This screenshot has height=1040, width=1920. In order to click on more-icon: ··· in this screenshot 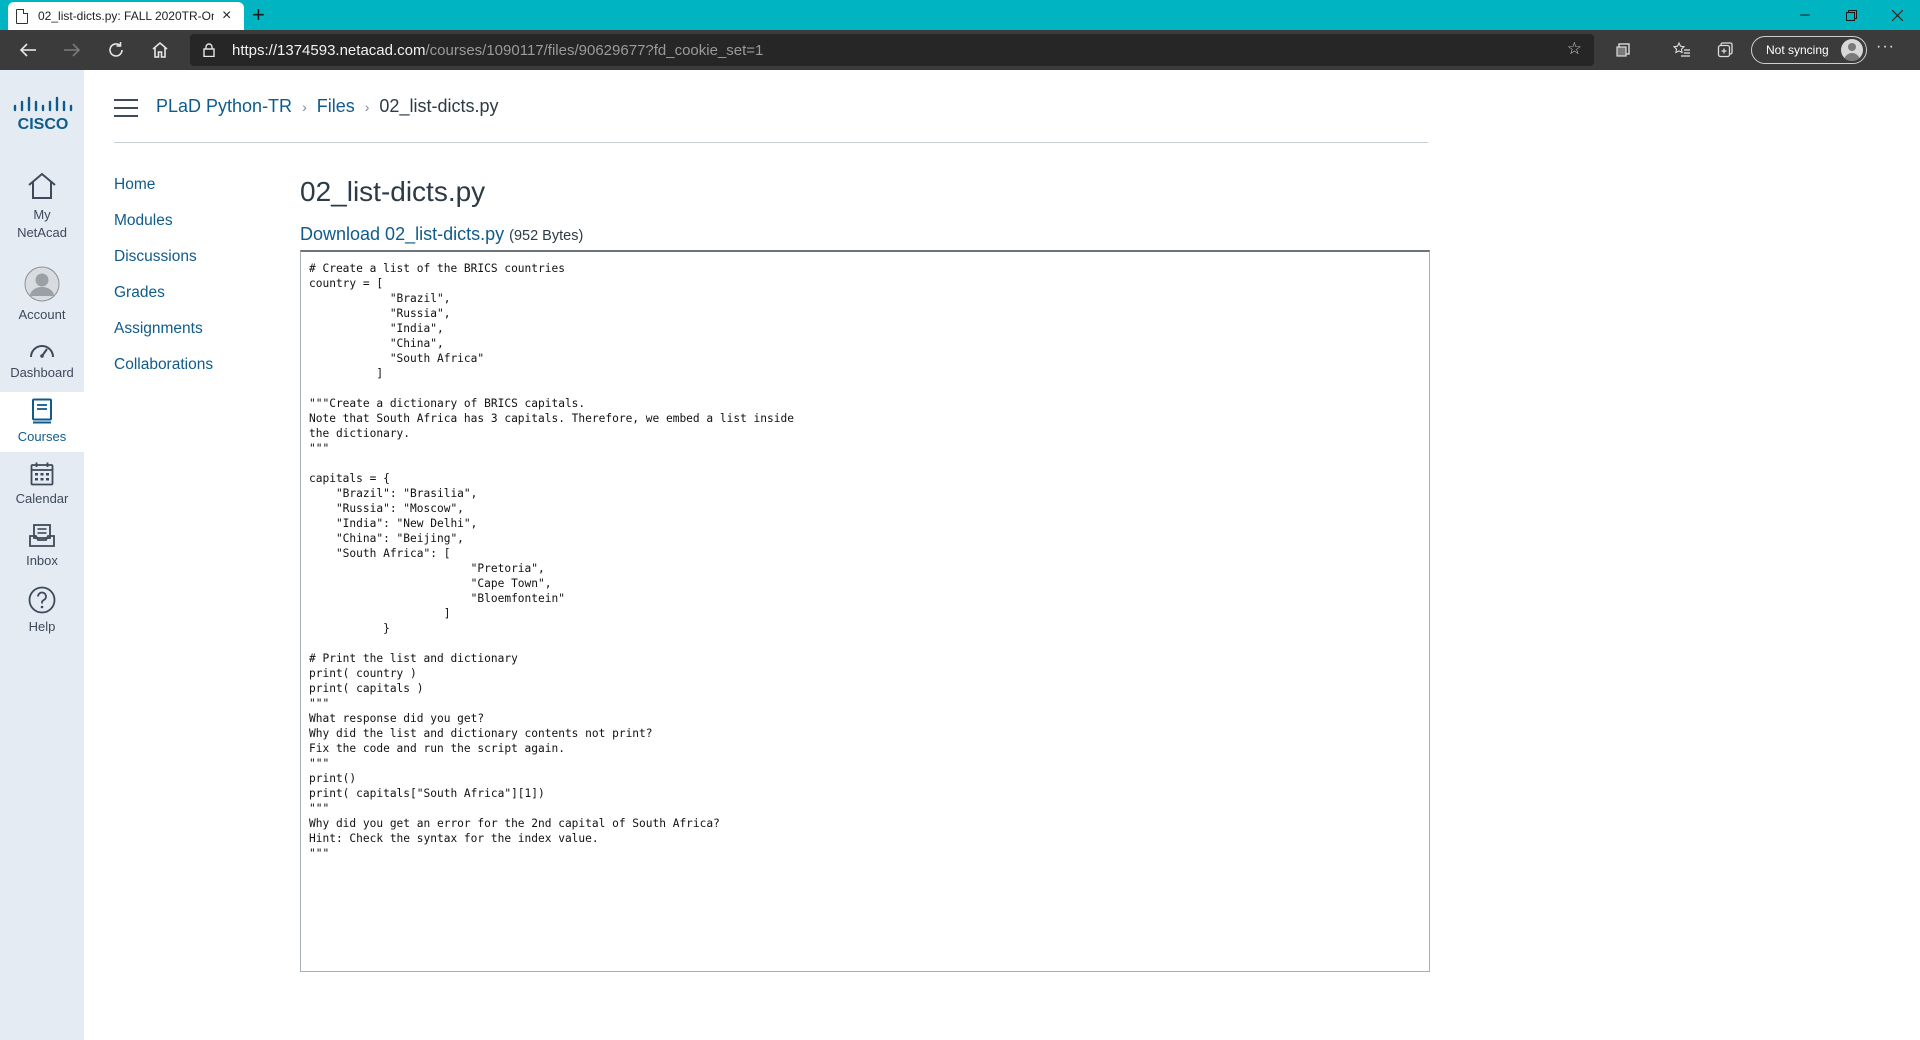, I will do `click(1885, 47)`.